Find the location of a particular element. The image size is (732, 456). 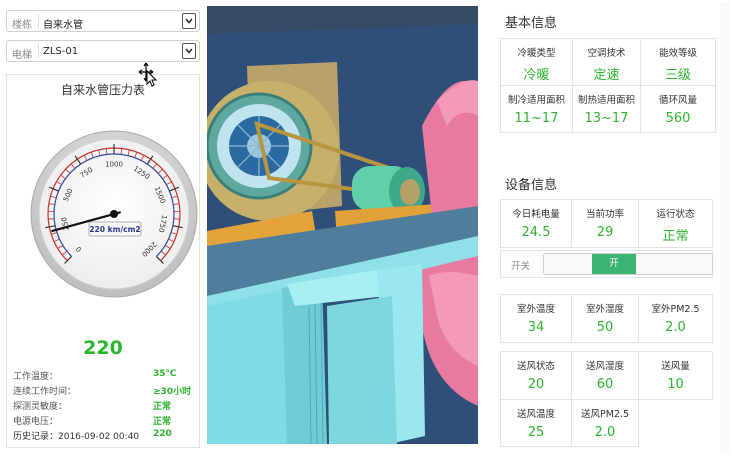

building-value: 自来水管 is located at coordinates (63, 25).